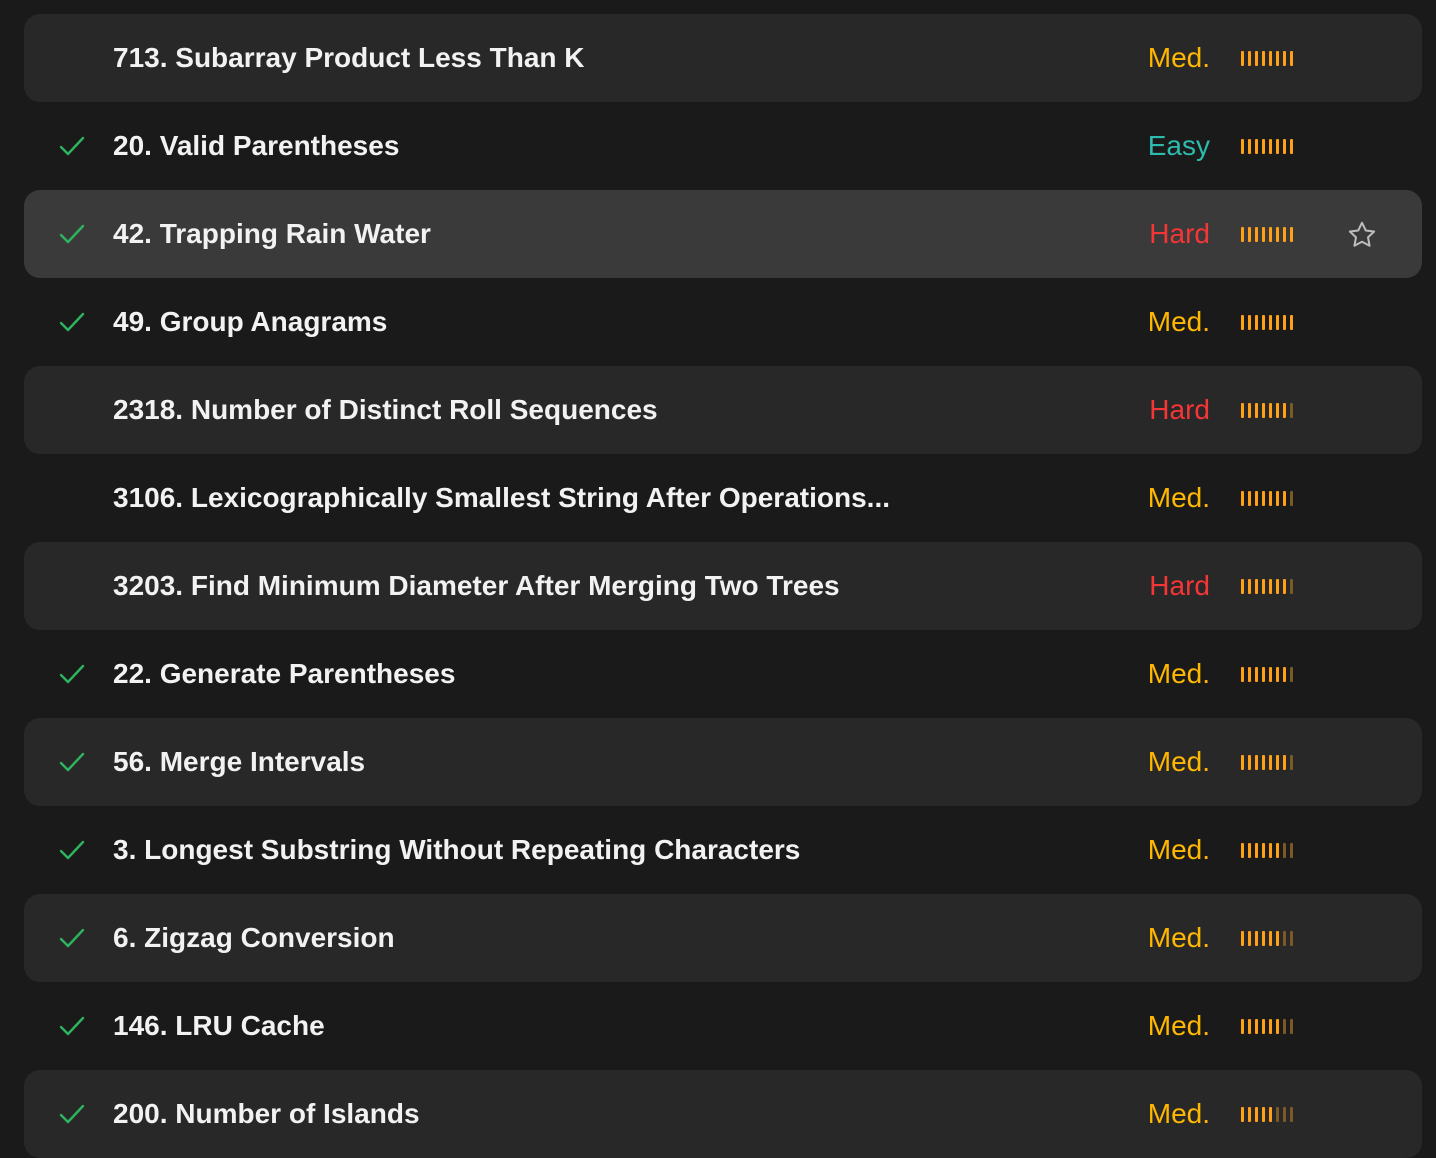 Image resolution: width=1436 pixels, height=1158 pixels. I want to click on problem-row: 20. Valid Parentheses Easy, so click(723, 146).